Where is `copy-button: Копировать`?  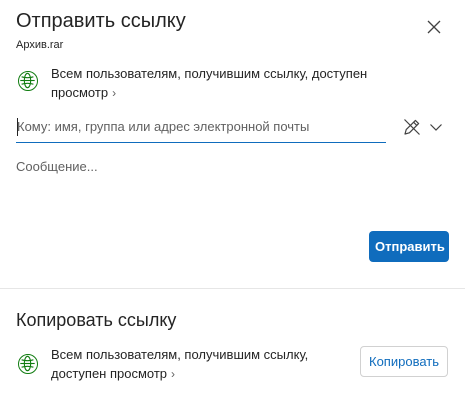 copy-button: Копировать is located at coordinates (404, 361).